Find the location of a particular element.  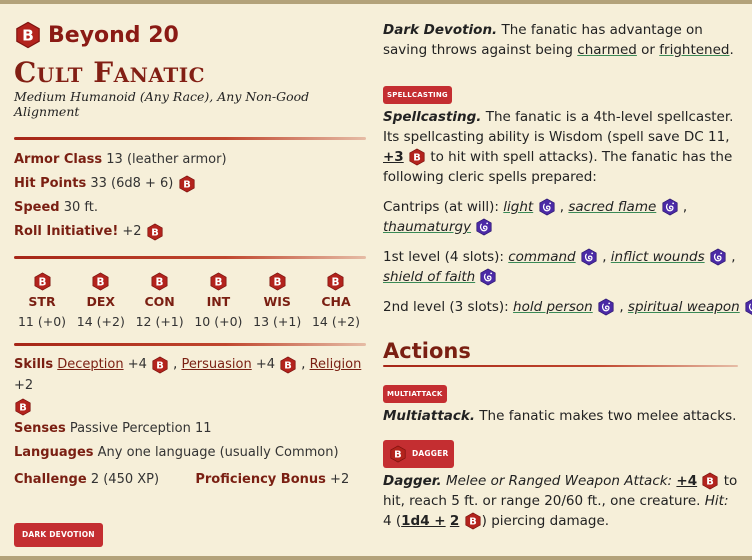

beyond20-logo-icon is located at coordinates (28, 35).